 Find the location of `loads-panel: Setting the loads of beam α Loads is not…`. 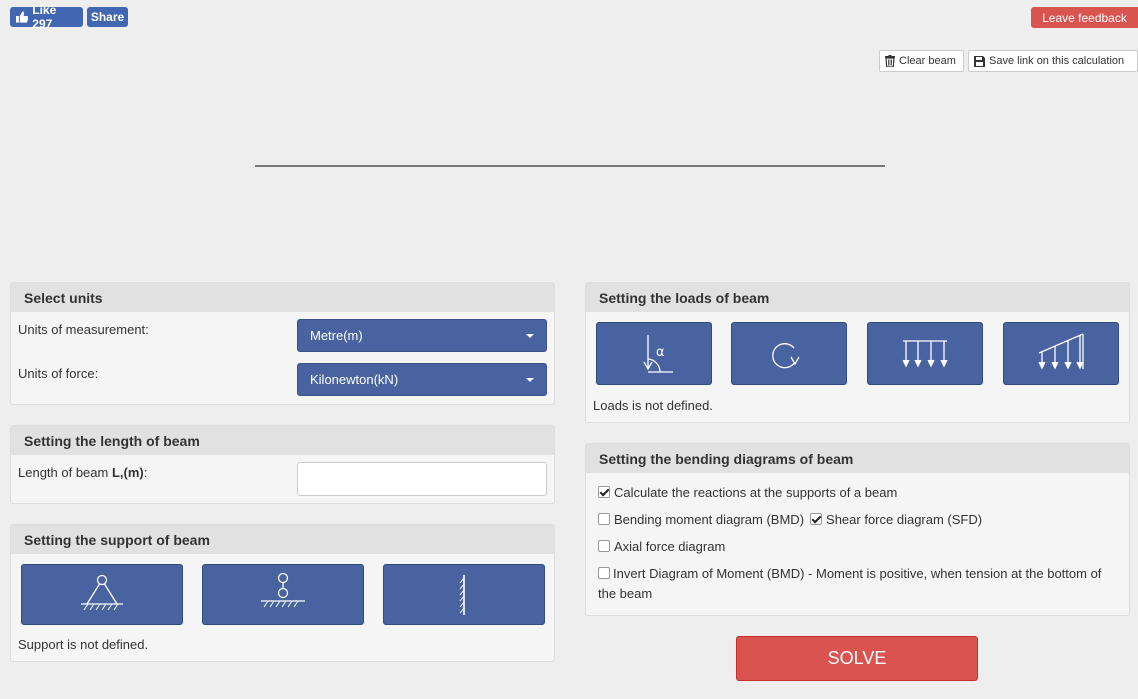

loads-panel: Setting the loads of beam α Loads is not… is located at coordinates (857, 352).